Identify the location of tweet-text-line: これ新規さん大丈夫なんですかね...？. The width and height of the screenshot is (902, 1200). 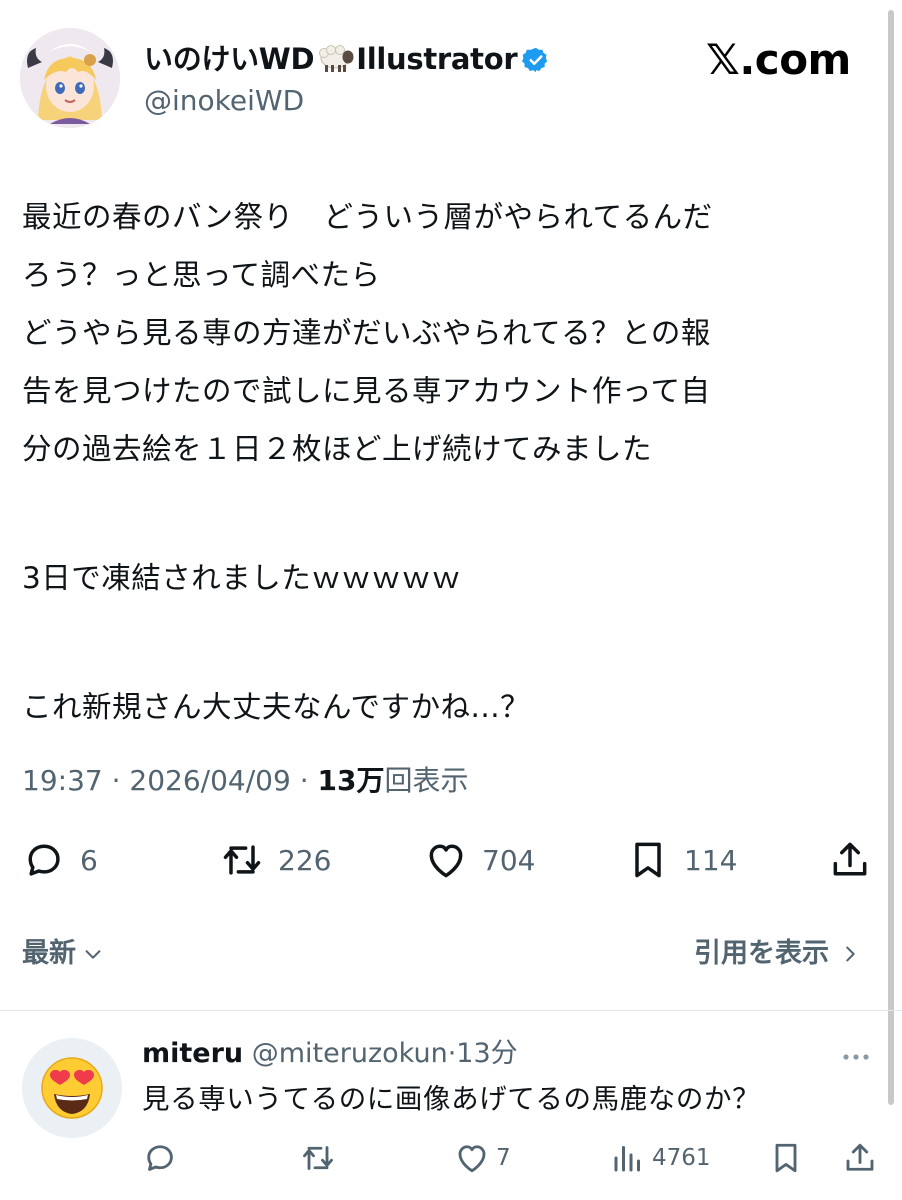
(276, 707).